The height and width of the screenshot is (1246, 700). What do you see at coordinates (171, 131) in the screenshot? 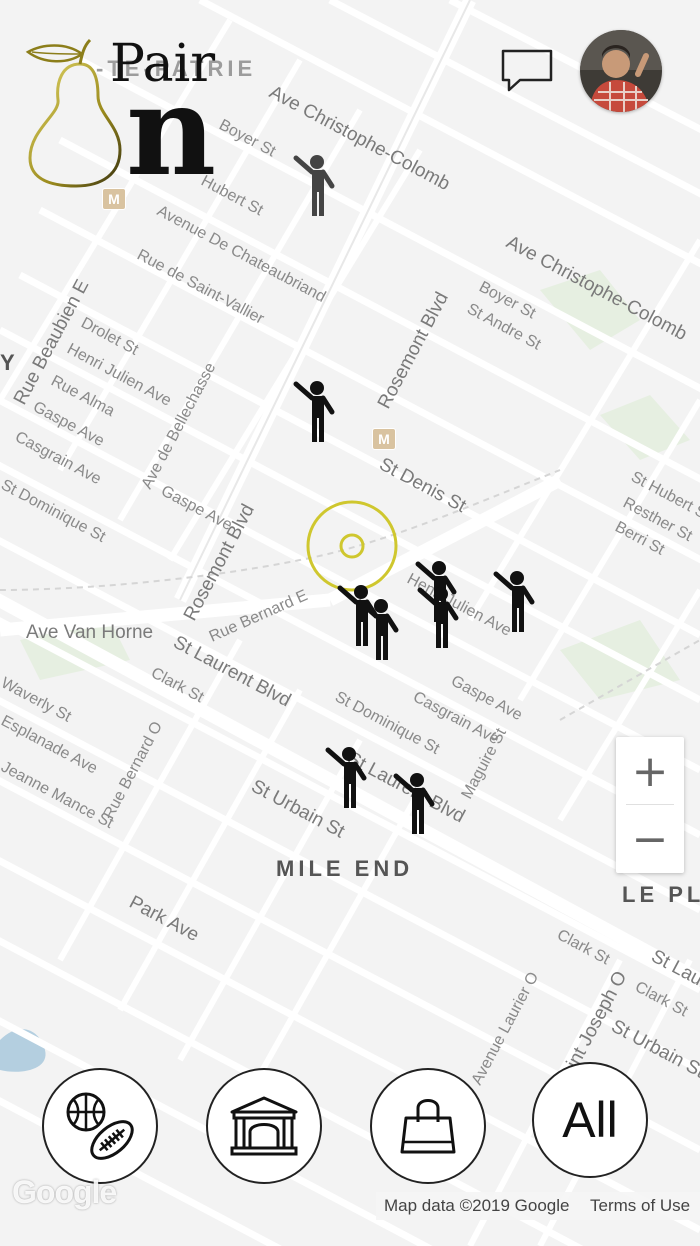
I see `logo-letter: n` at bounding box center [171, 131].